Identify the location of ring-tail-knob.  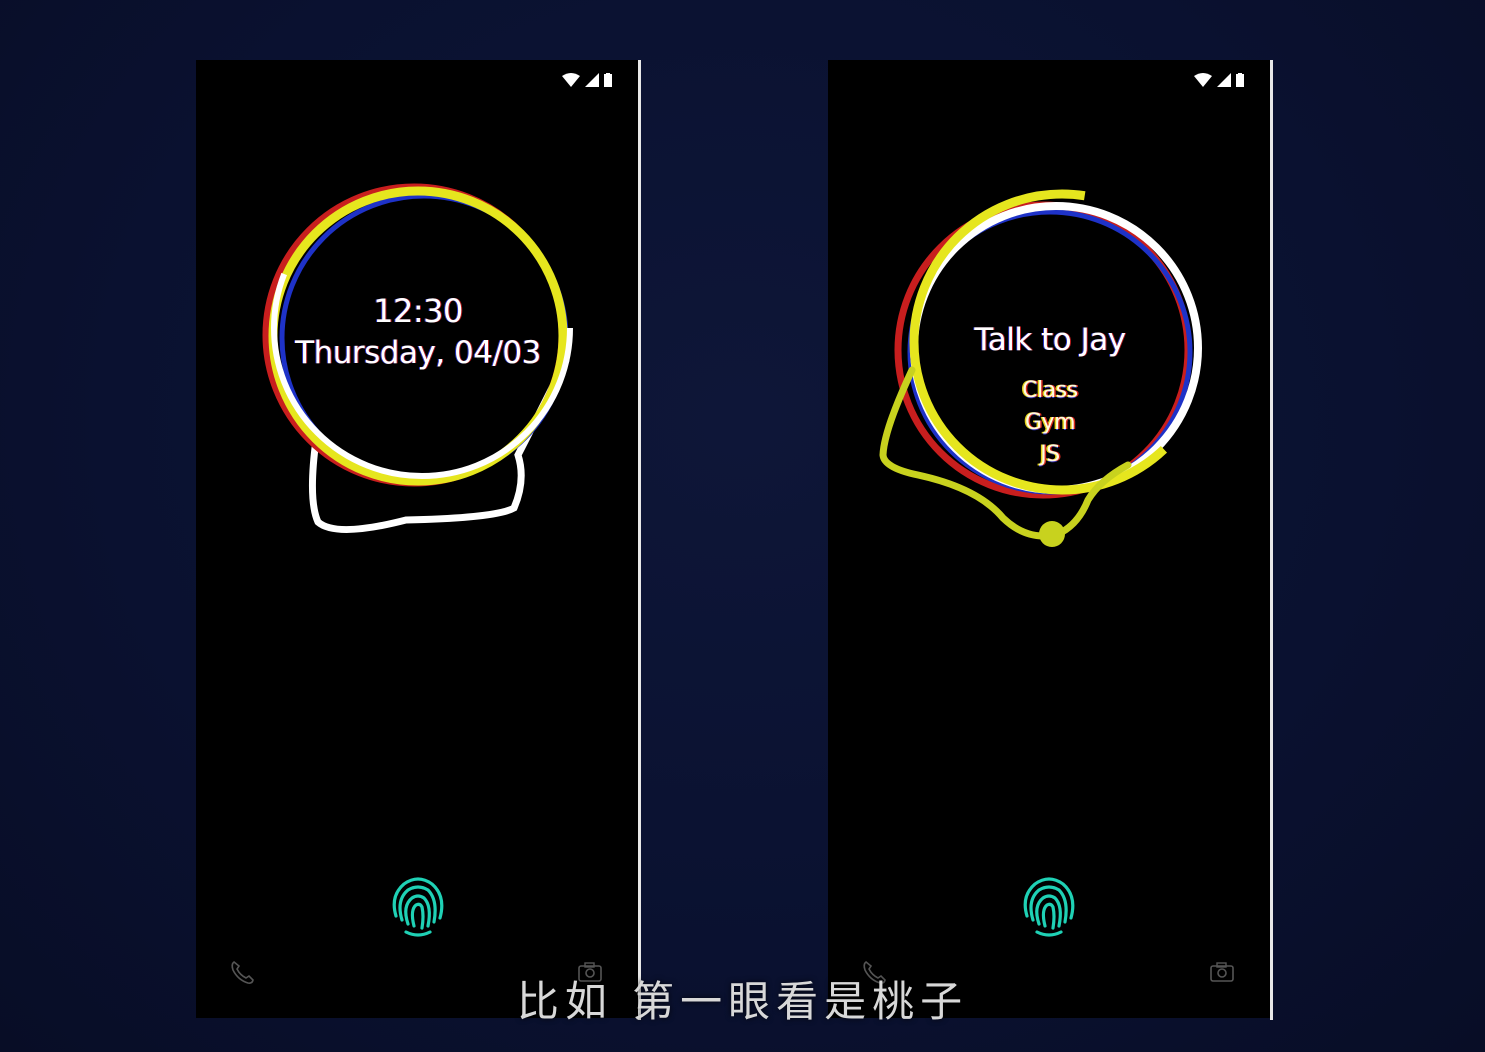
(1052, 534).